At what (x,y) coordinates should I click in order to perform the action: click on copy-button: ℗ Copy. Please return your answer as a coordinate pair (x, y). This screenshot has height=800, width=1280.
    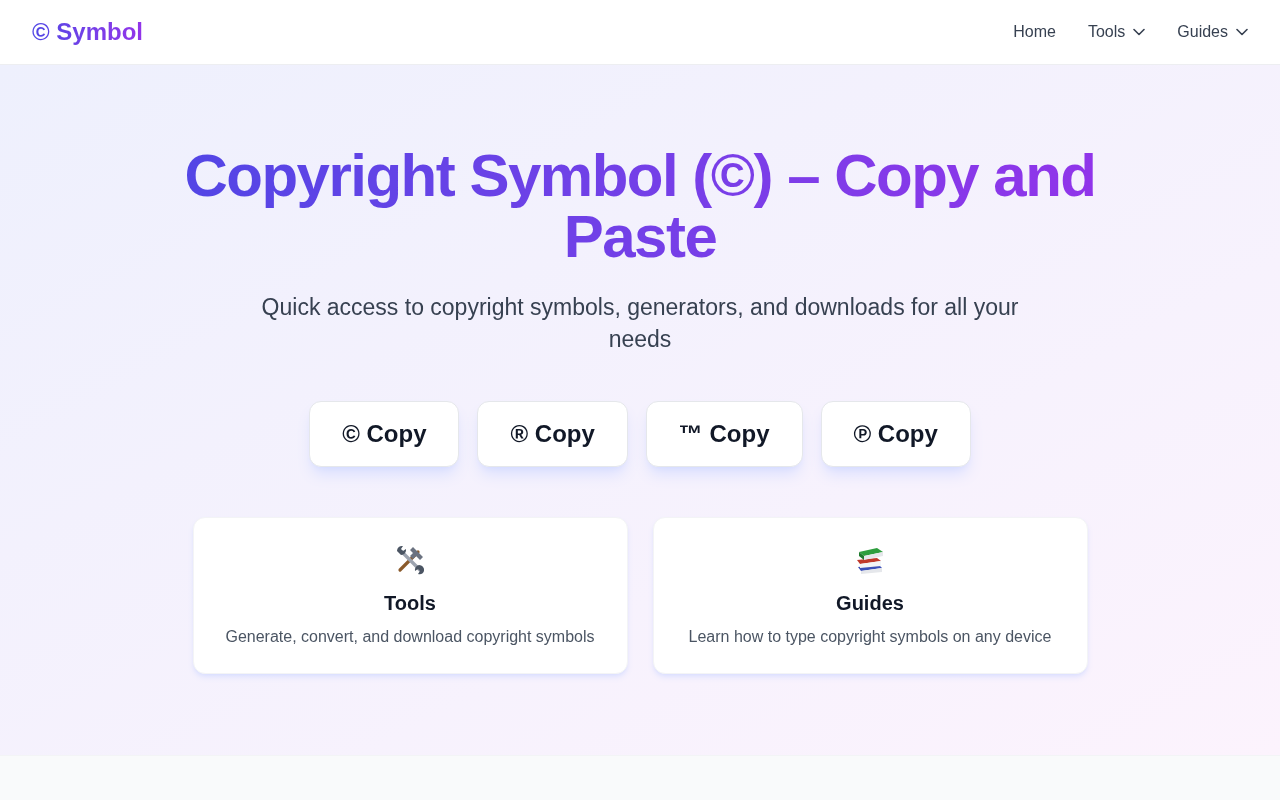
    Looking at the image, I should click on (895, 434).